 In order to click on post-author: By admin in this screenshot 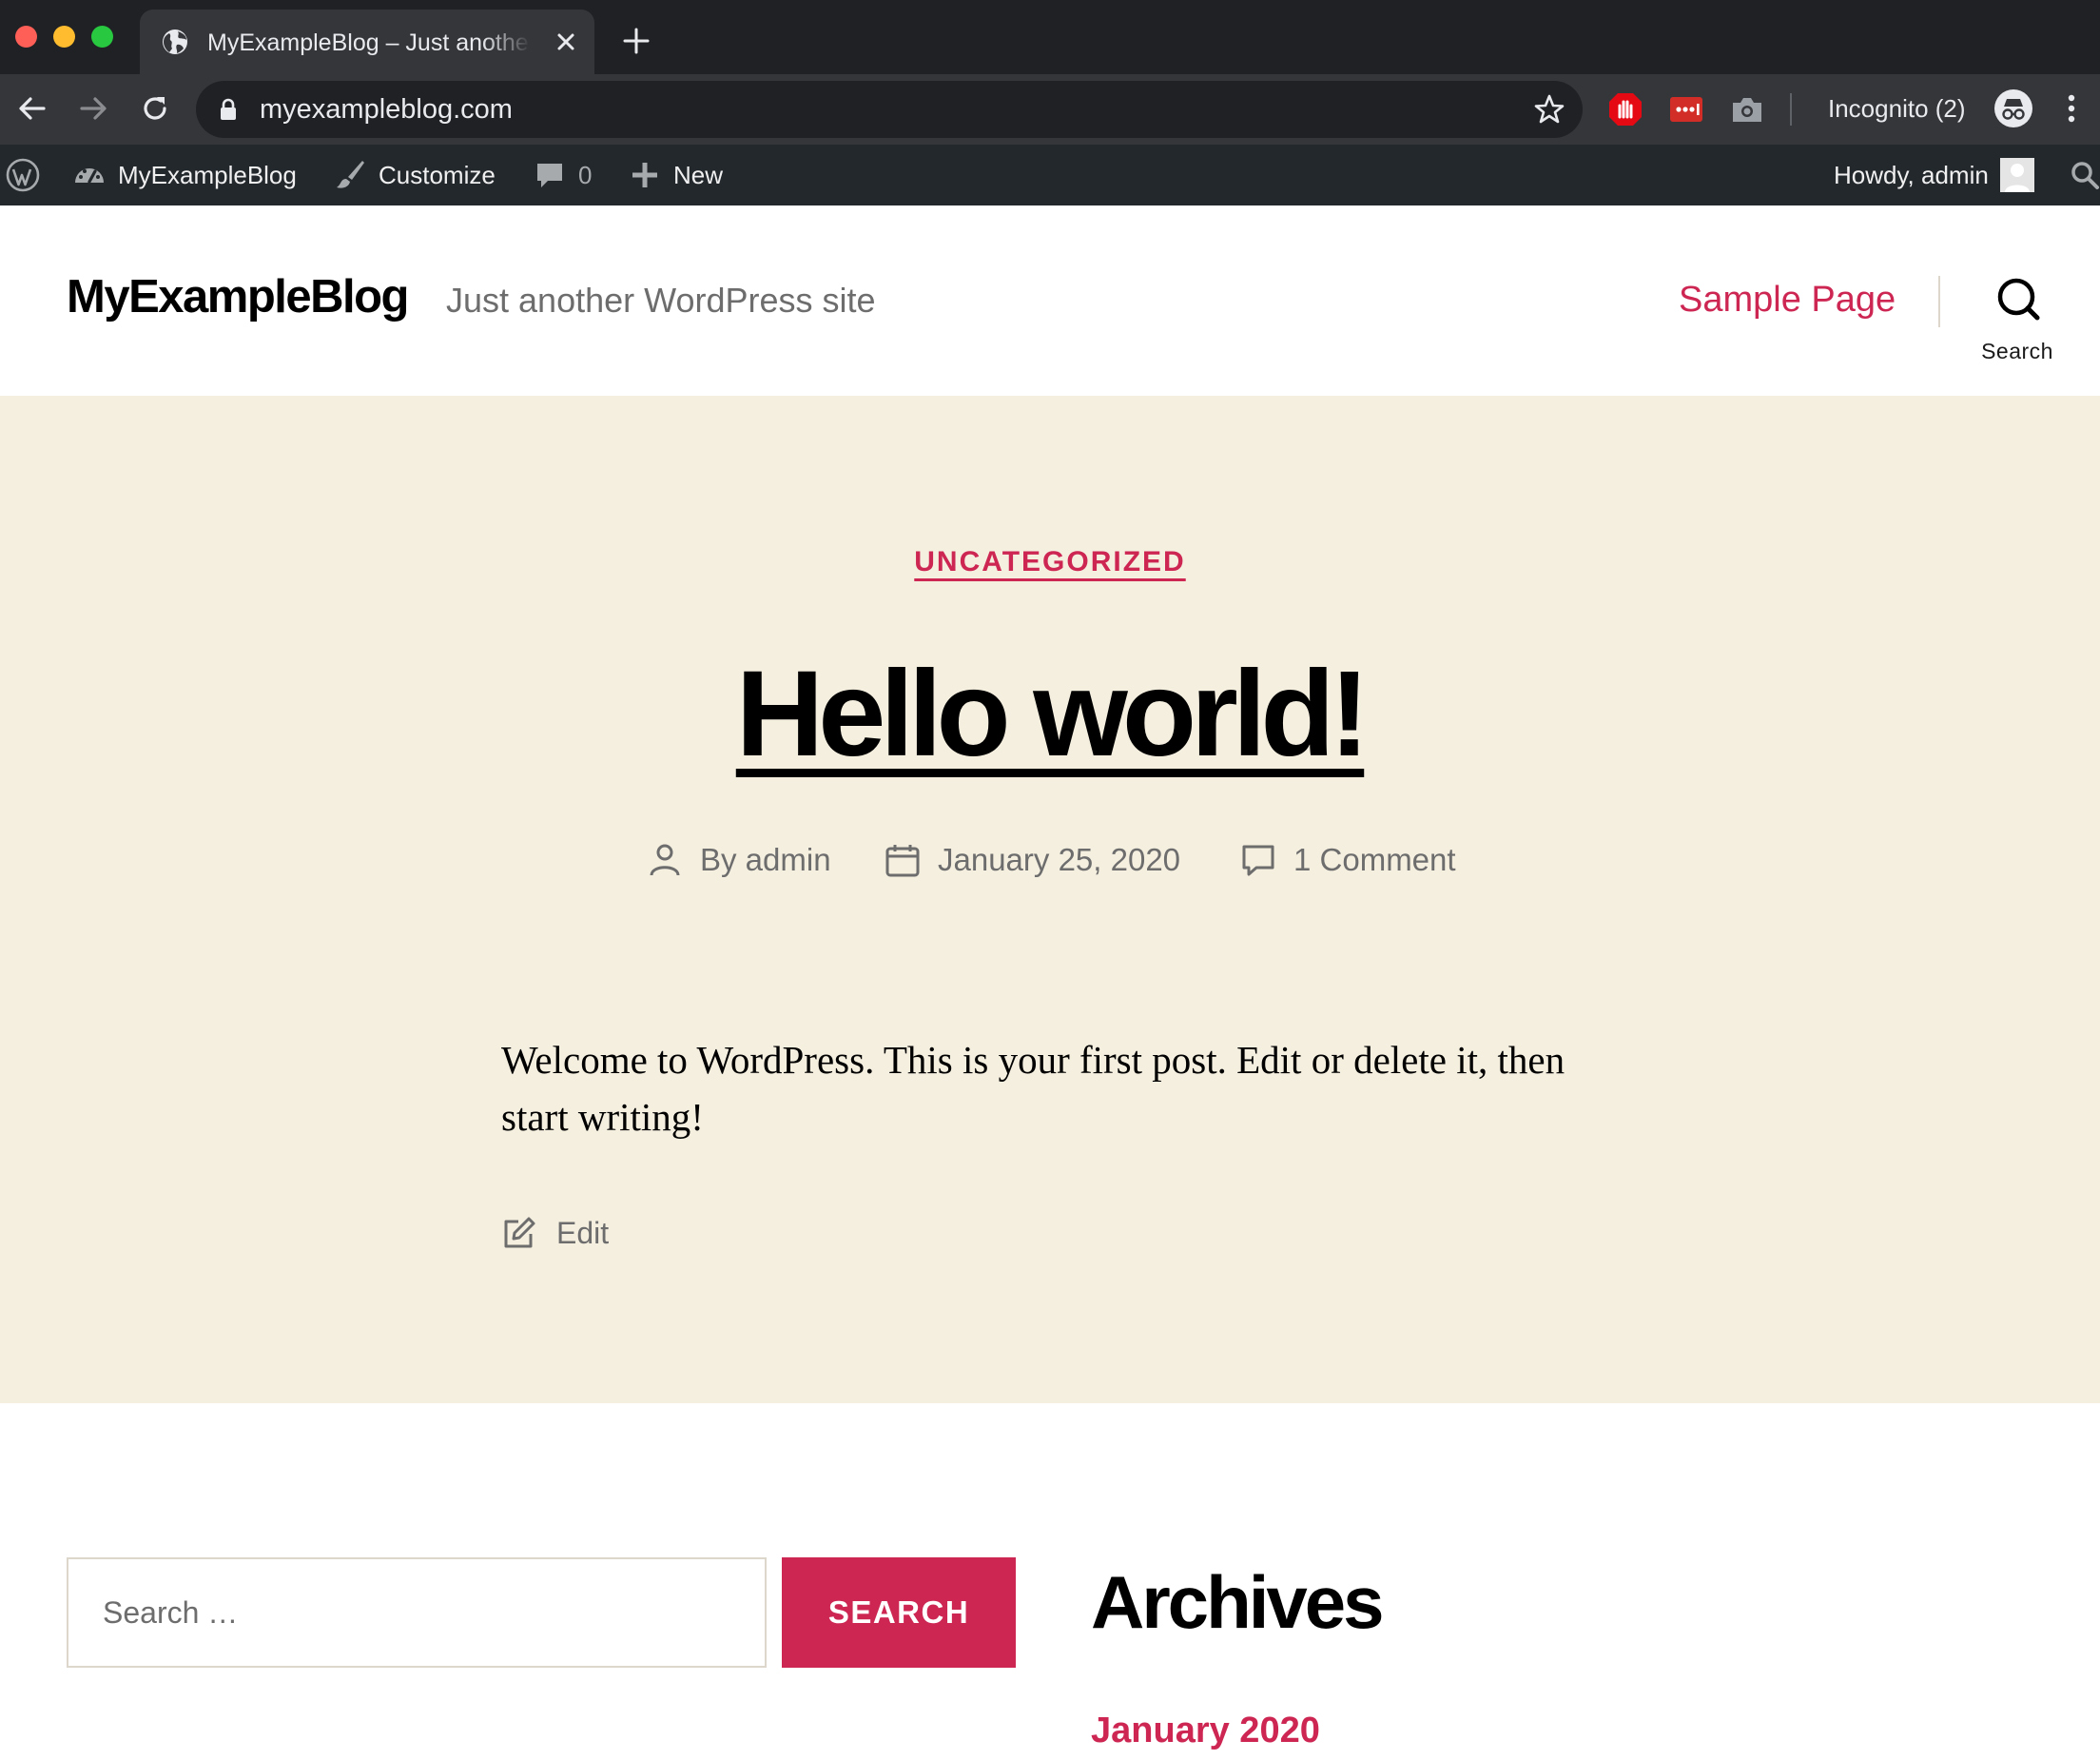, I will do `click(765, 859)`.